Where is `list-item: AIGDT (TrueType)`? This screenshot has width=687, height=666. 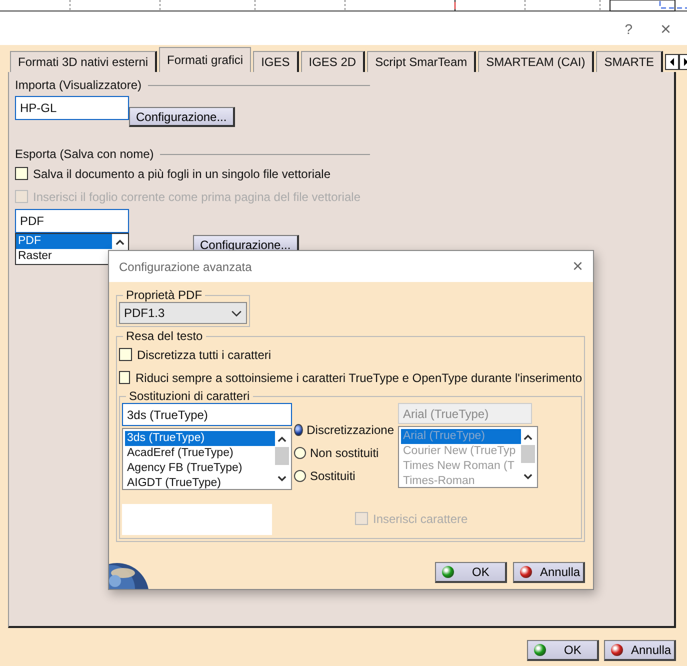
list-item: AIGDT (TrueType) is located at coordinates (200, 483).